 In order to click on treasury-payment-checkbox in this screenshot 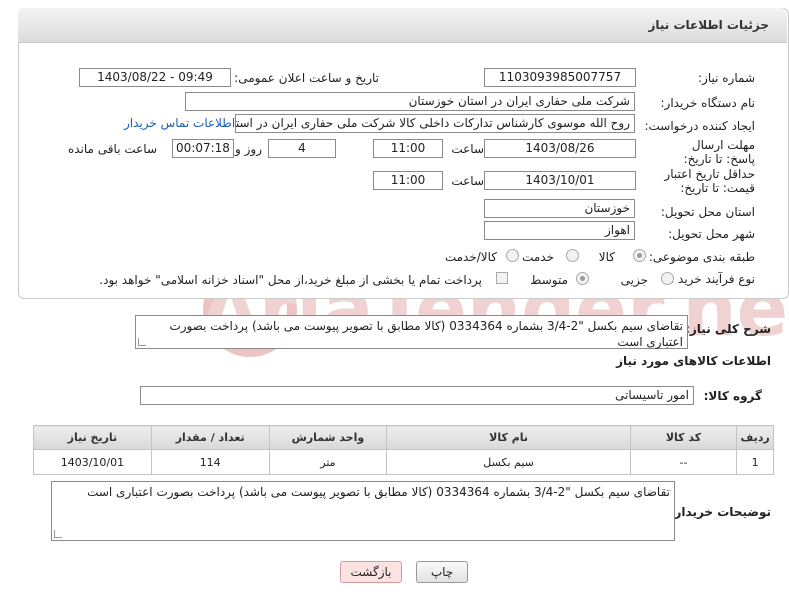, I will do `click(502, 278)`.